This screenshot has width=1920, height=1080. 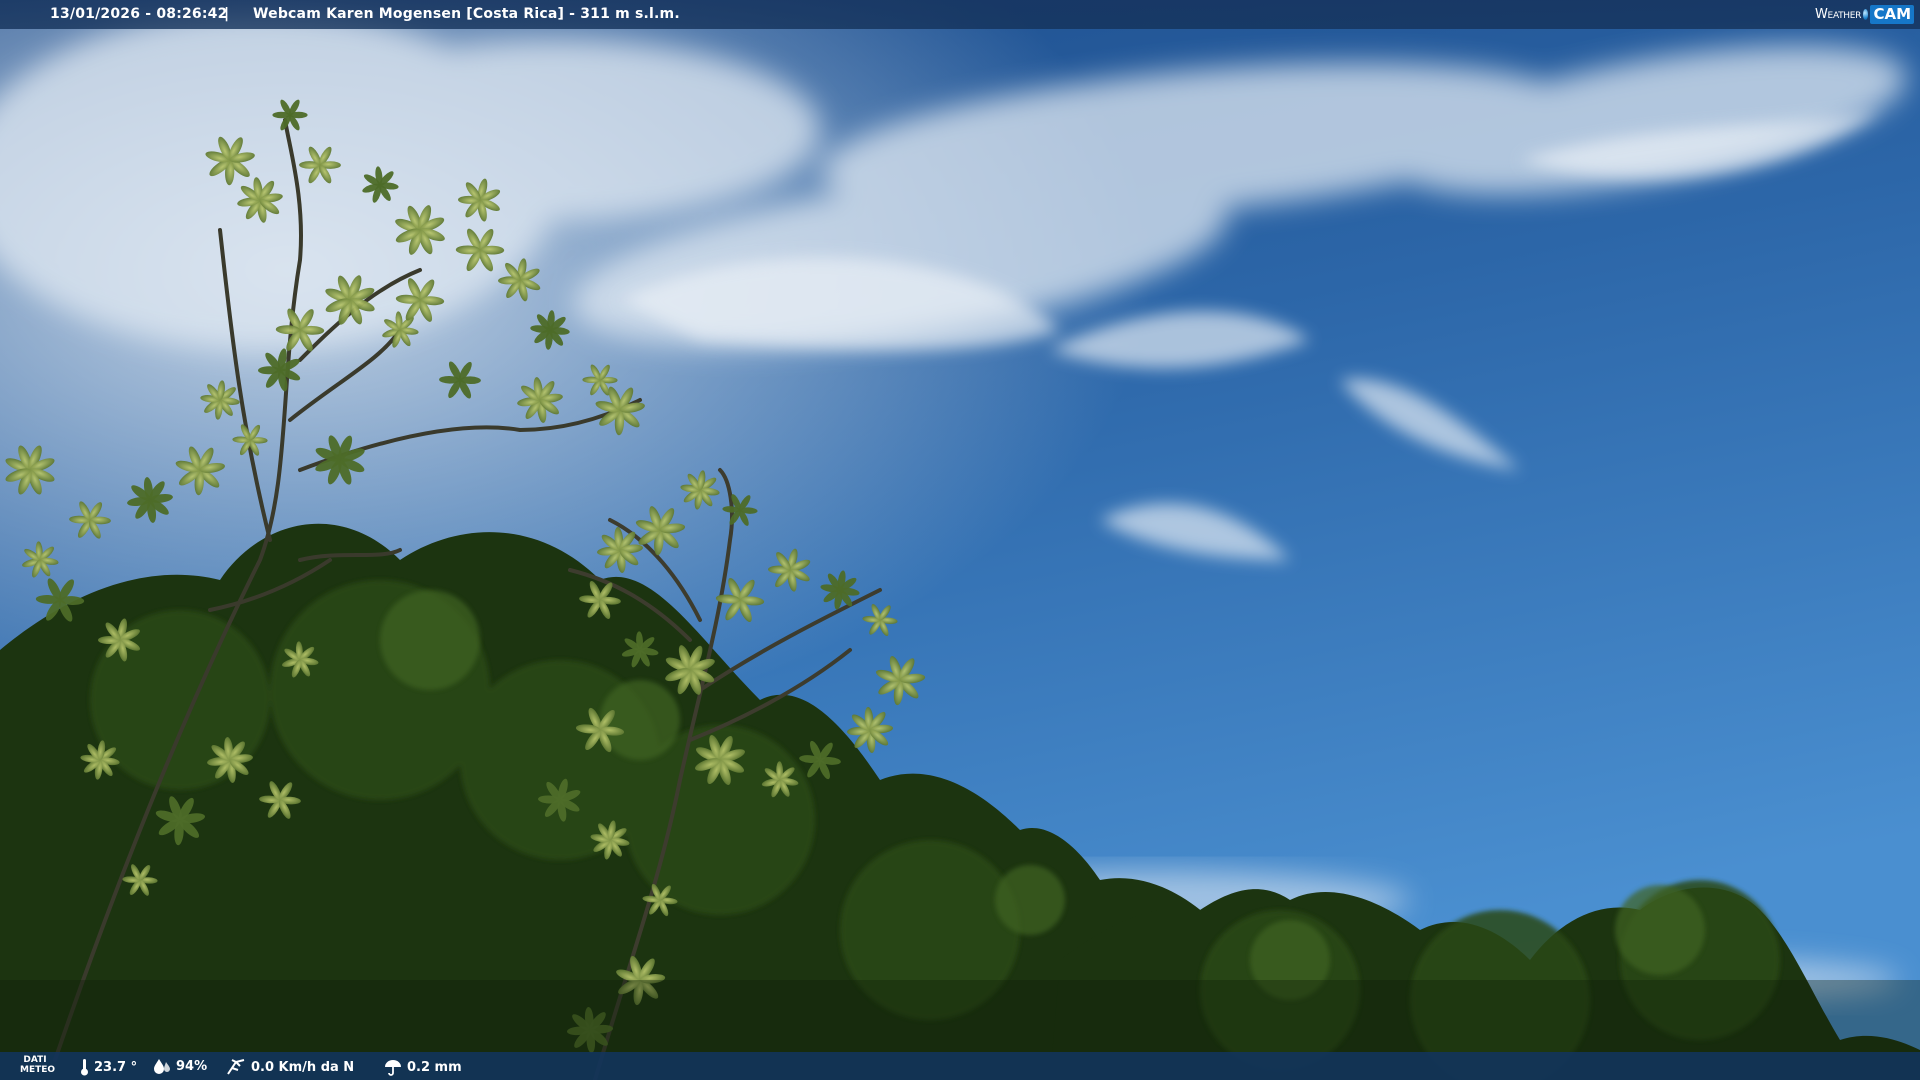 I want to click on rain-reading: 0.2 mm, so click(x=423, y=1067).